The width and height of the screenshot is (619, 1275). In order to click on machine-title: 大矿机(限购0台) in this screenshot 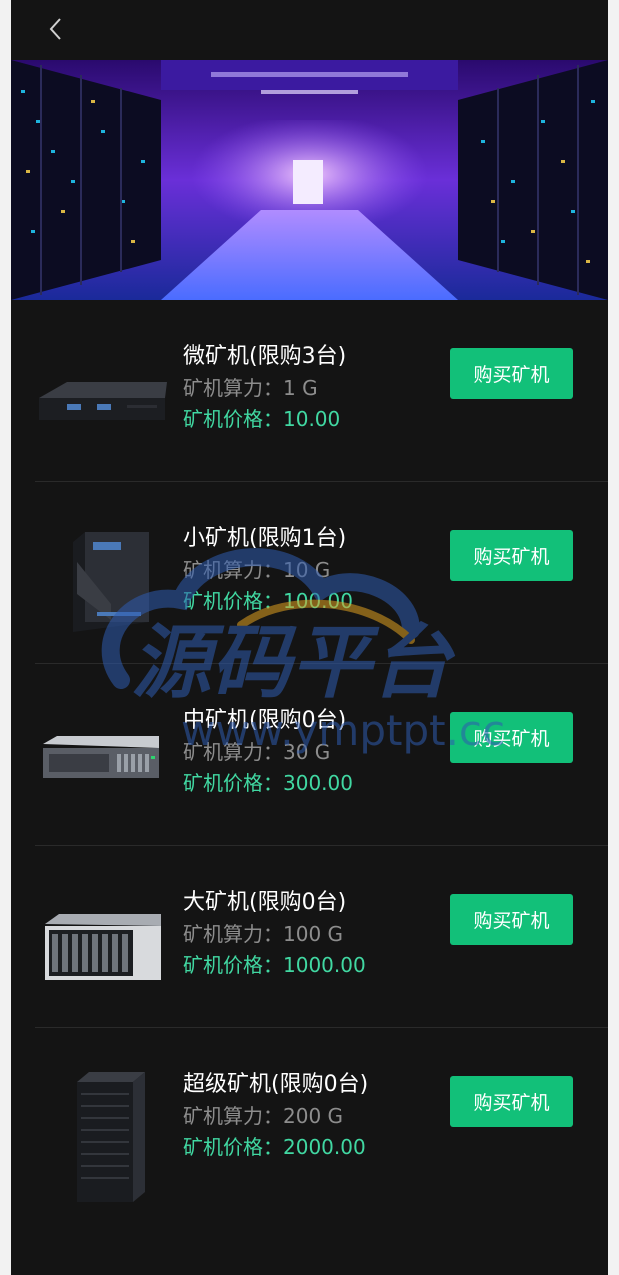, I will do `click(265, 902)`.